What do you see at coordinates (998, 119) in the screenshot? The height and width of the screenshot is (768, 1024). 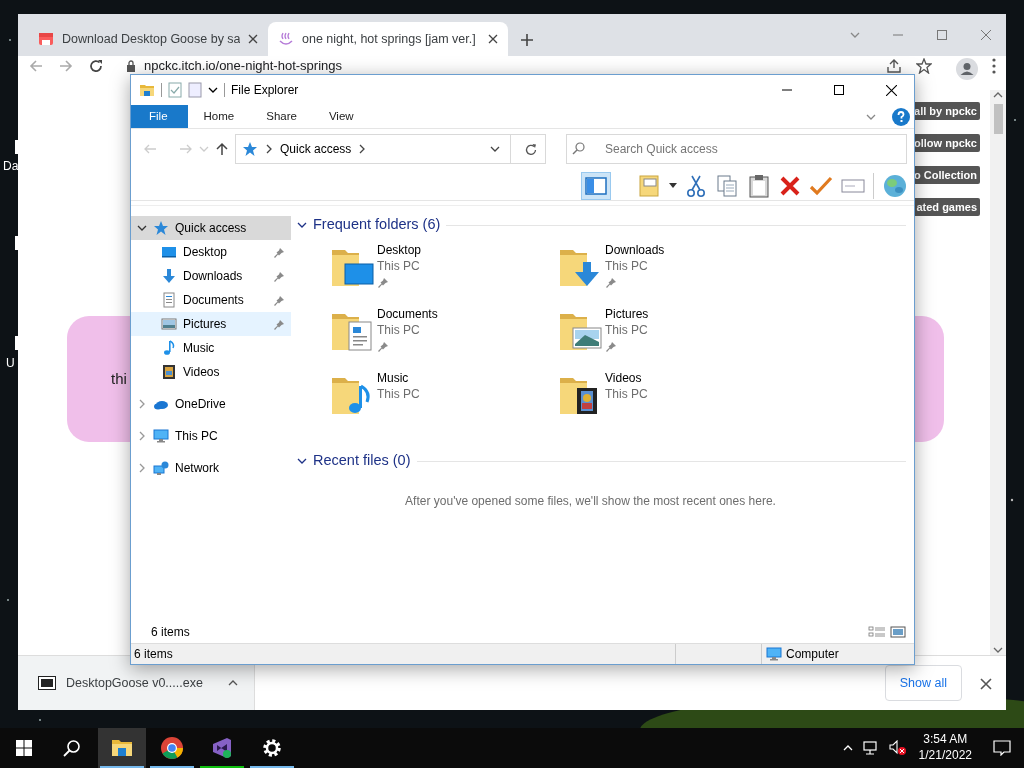 I see `scroll-thumb` at bounding box center [998, 119].